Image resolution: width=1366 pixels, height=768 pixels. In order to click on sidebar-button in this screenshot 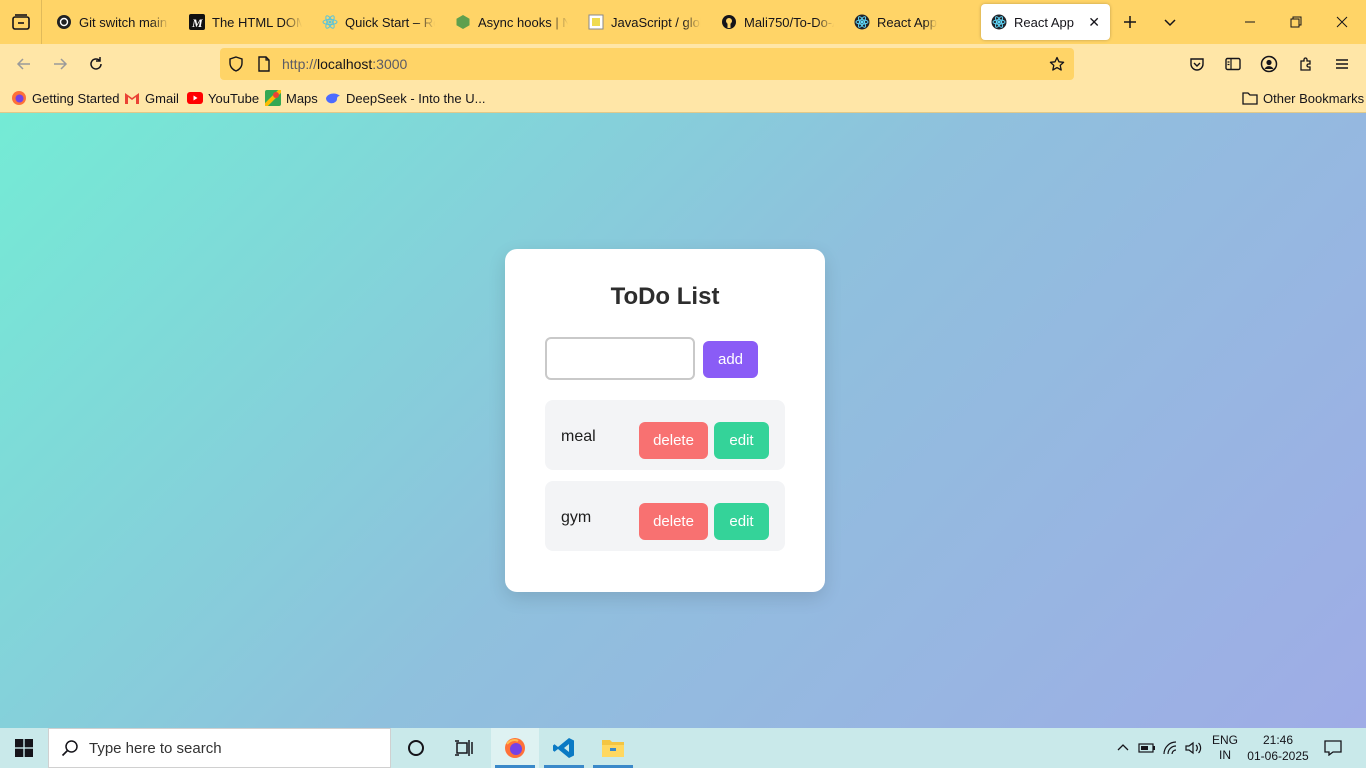, I will do `click(1233, 64)`.